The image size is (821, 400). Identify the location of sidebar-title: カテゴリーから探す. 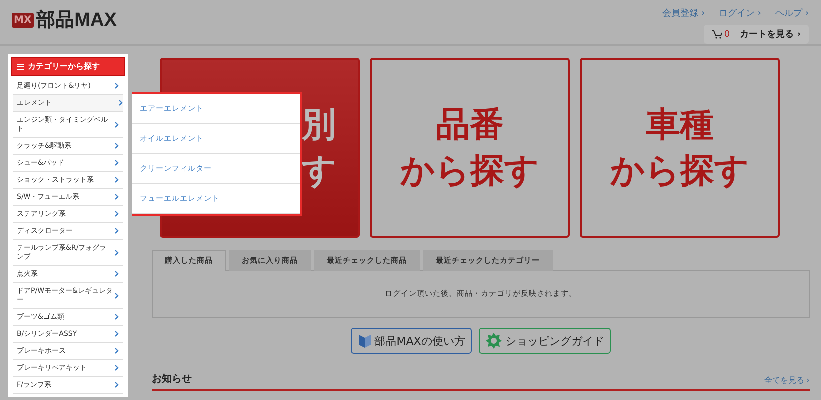
(64, 66).